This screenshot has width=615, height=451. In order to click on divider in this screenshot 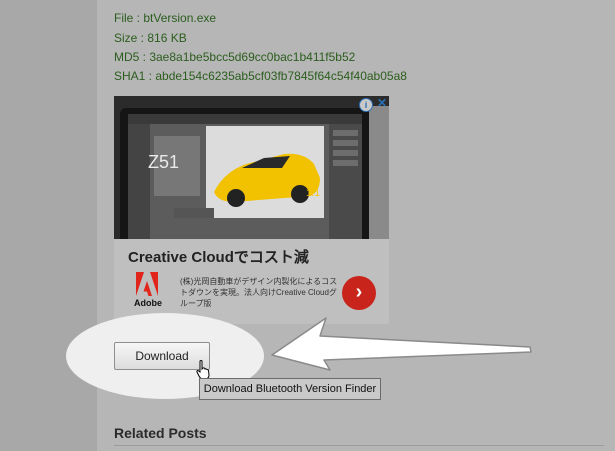, I will do `click(359, 445)`.